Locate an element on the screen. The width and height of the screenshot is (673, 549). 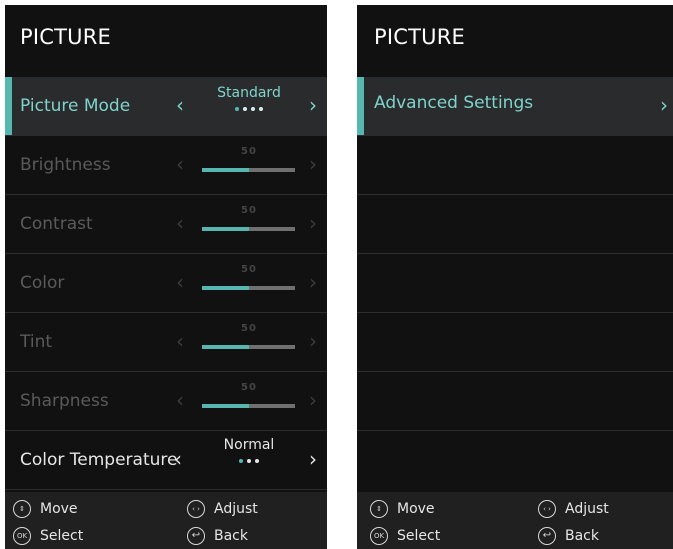
menu-item-advanced-settings: Advanced Settings › is located at coordinates (515, 106).